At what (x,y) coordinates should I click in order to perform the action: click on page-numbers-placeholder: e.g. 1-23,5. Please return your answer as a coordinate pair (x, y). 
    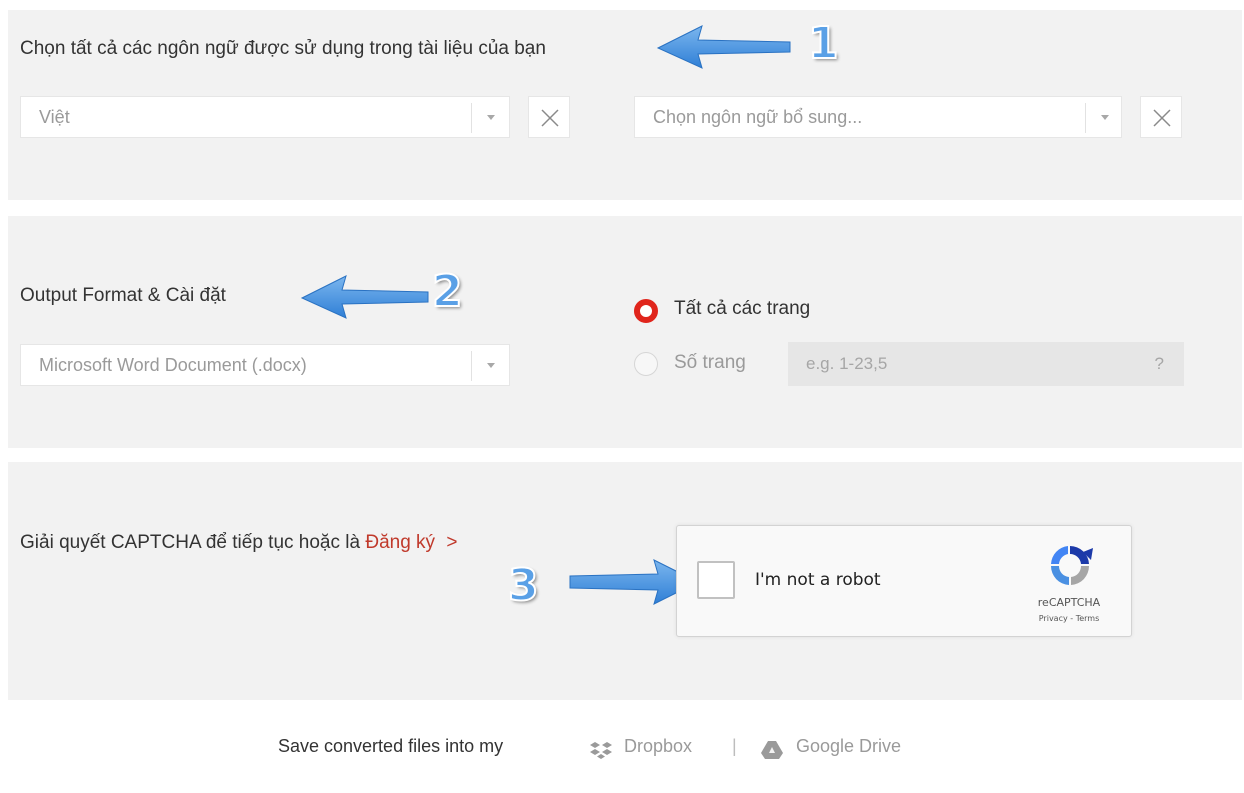
    Looking at the image, I should click on (847, 363).